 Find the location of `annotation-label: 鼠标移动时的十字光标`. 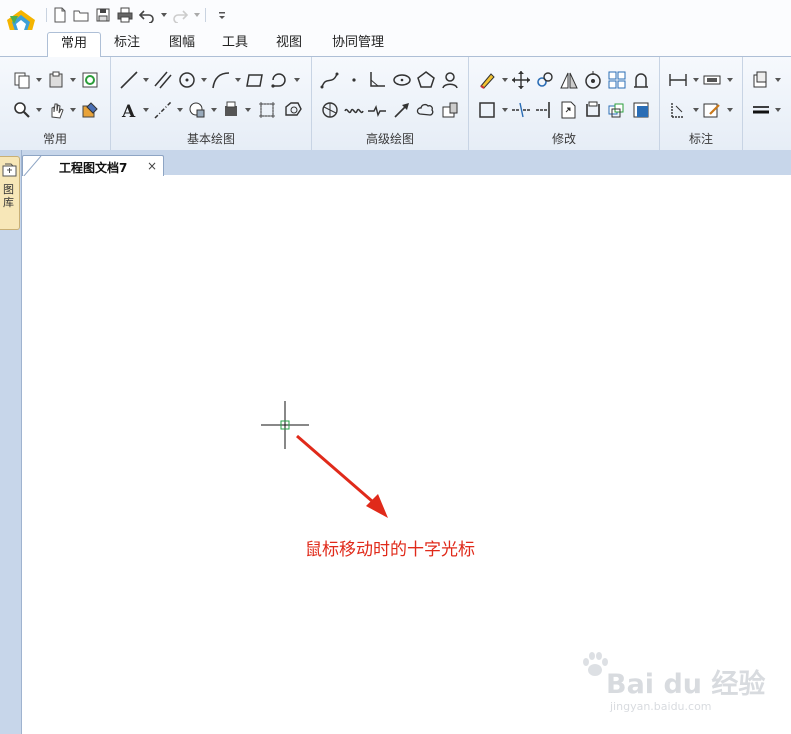

annotation-label: 鼠标移动时的十字光标 is located at coordinates (390, 550).